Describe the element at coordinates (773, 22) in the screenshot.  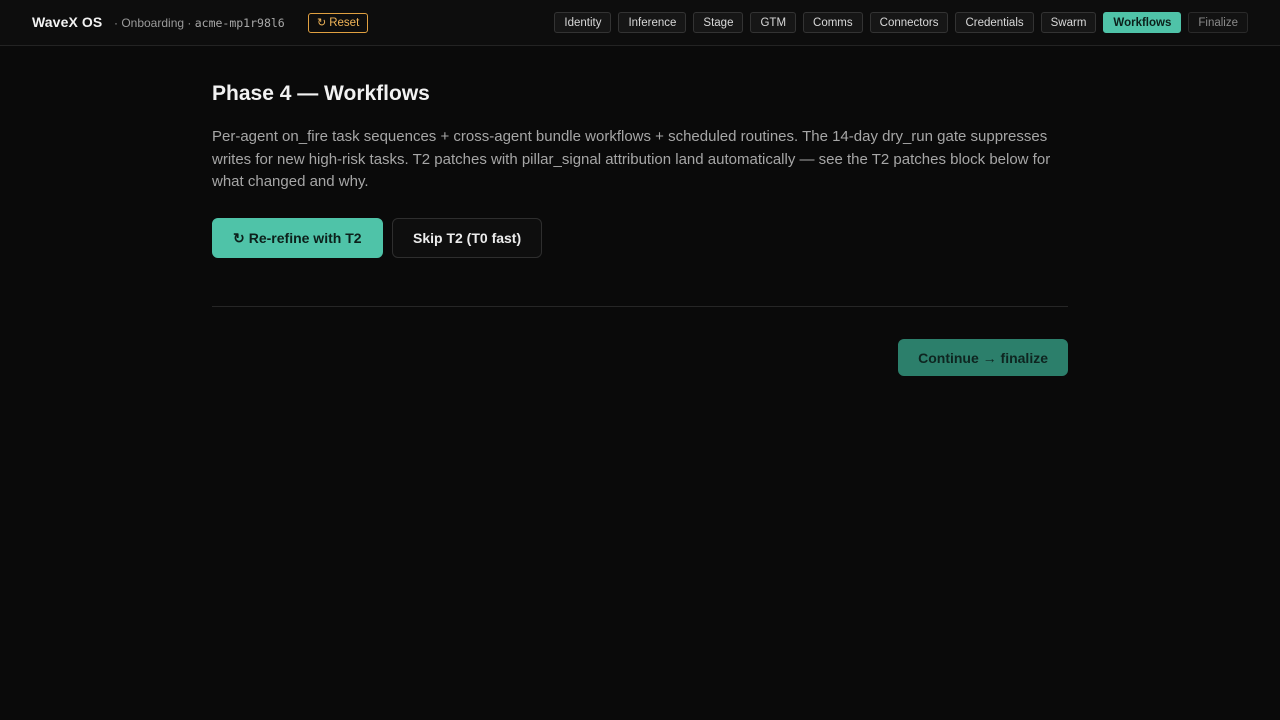
I see `step-gtm: GTM` at that location.